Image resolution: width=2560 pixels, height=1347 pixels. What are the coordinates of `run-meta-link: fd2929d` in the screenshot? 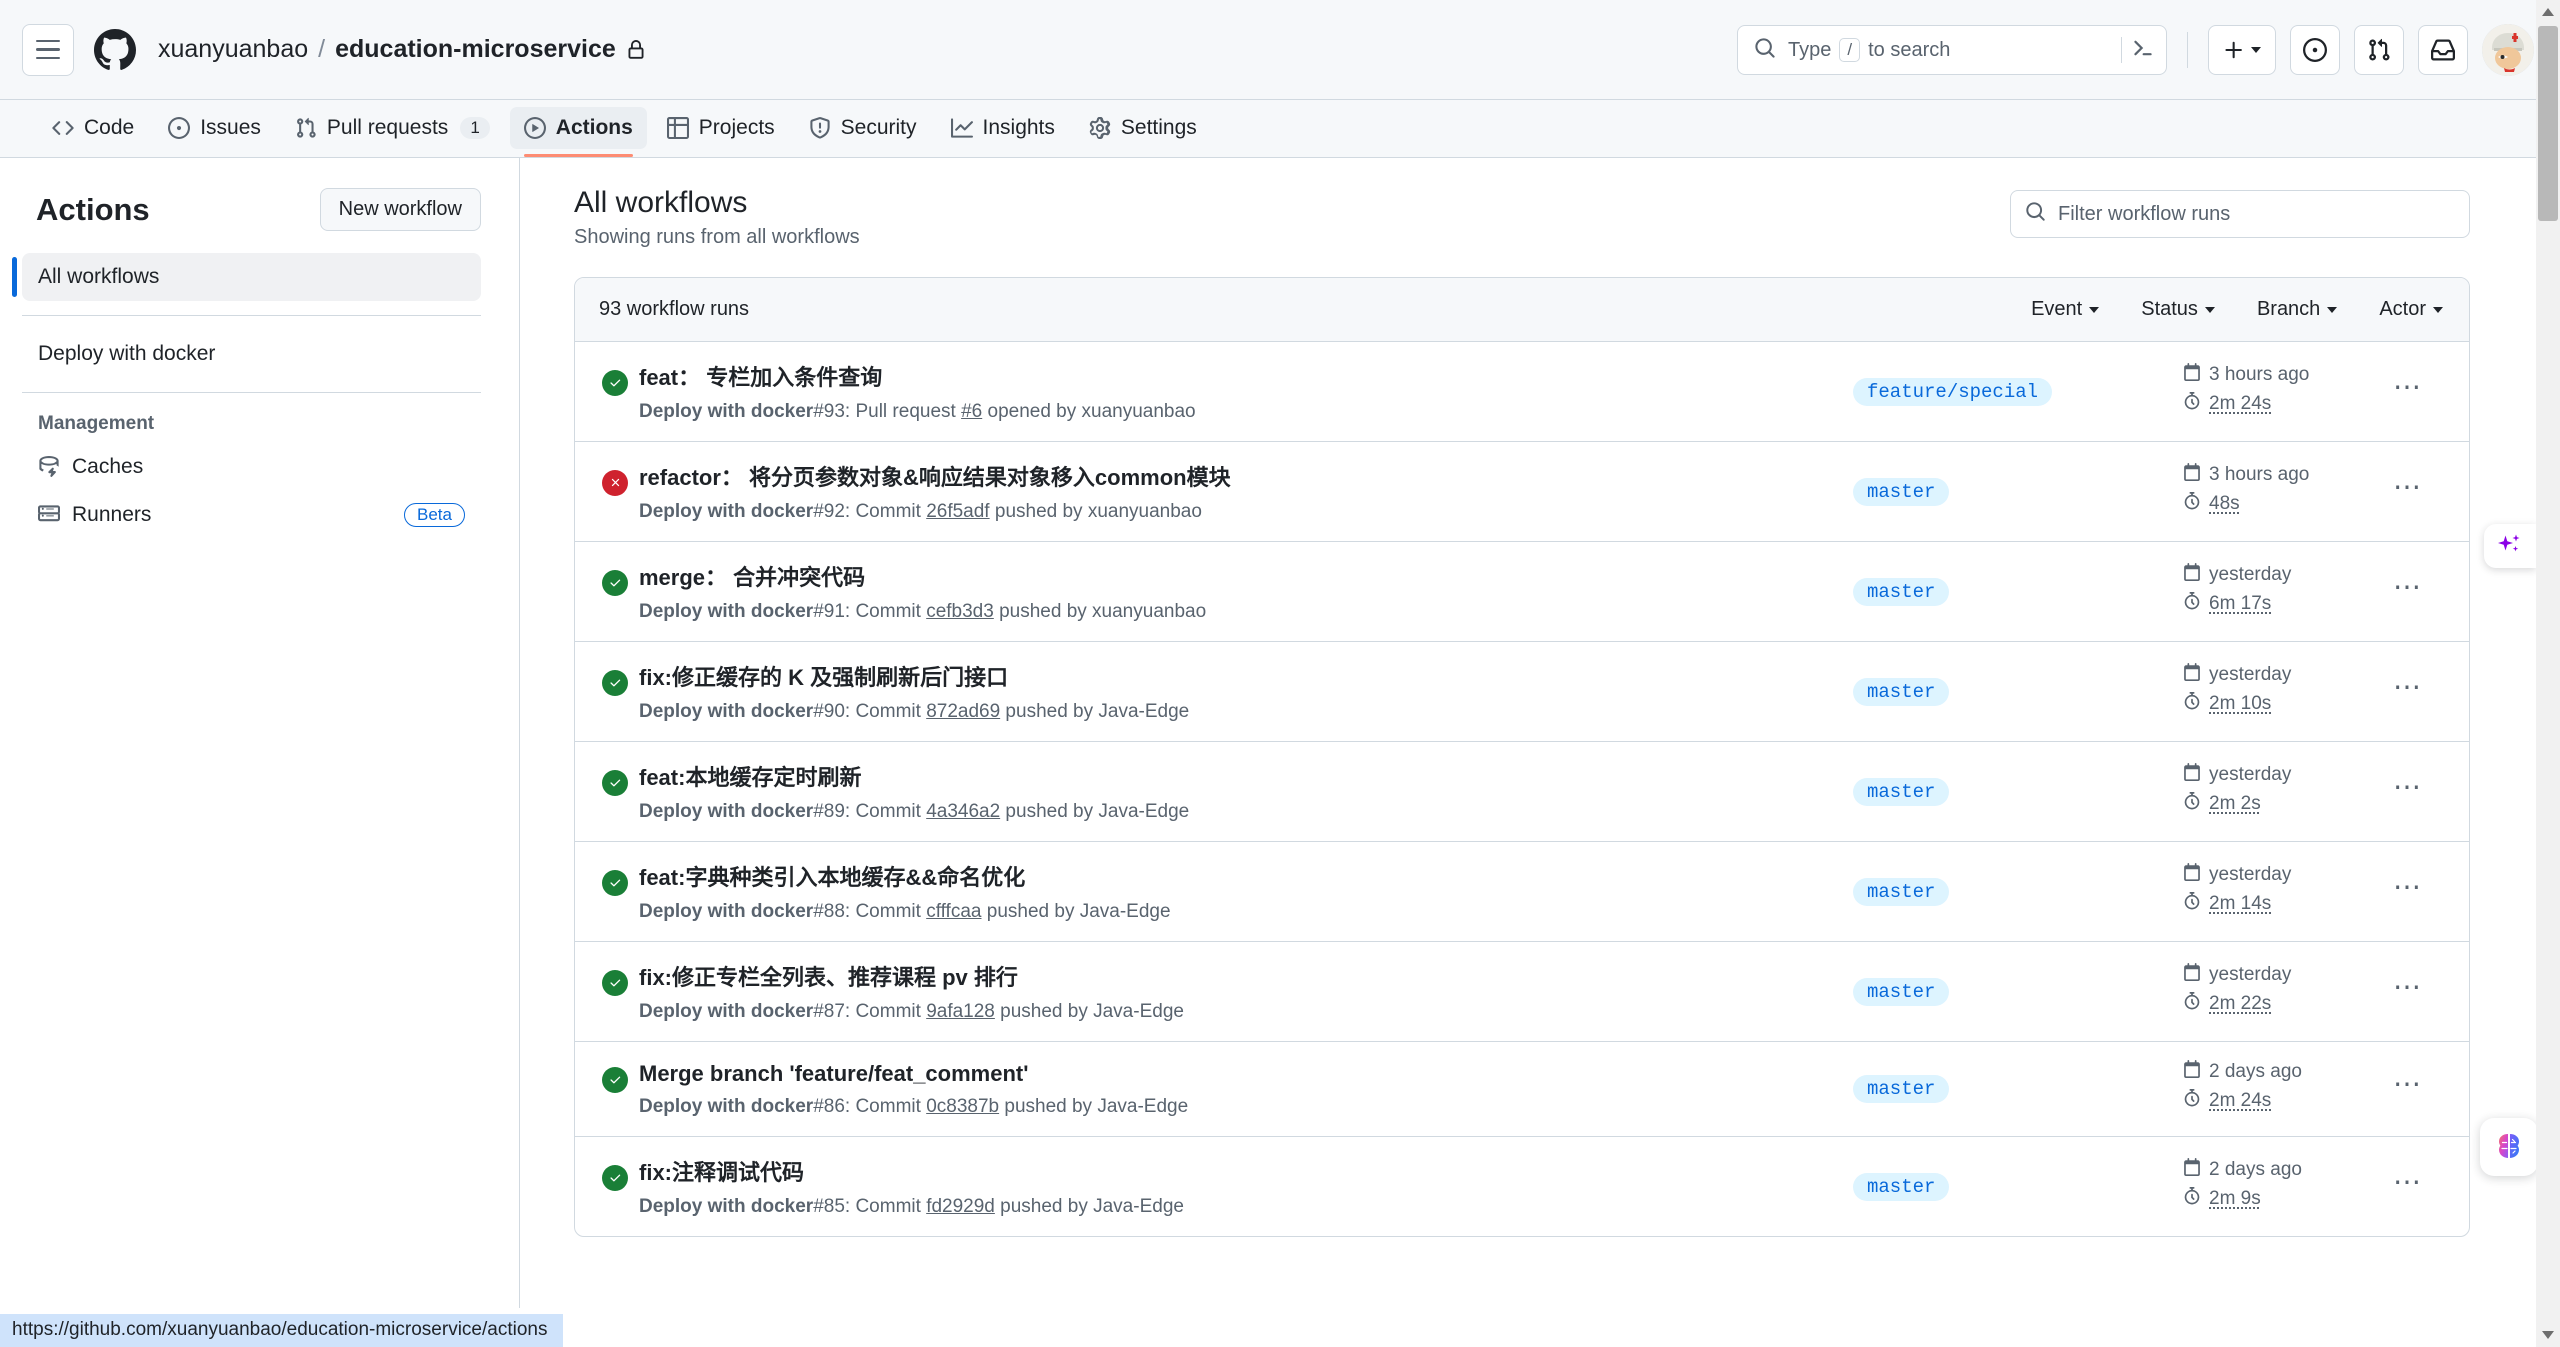 It's located at (960, 1206).